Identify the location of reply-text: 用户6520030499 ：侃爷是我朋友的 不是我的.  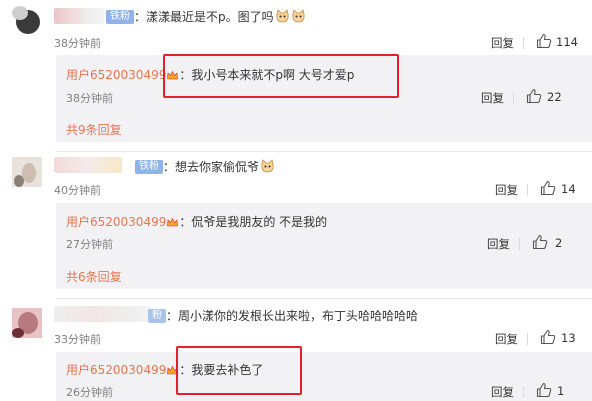
(197, 222).